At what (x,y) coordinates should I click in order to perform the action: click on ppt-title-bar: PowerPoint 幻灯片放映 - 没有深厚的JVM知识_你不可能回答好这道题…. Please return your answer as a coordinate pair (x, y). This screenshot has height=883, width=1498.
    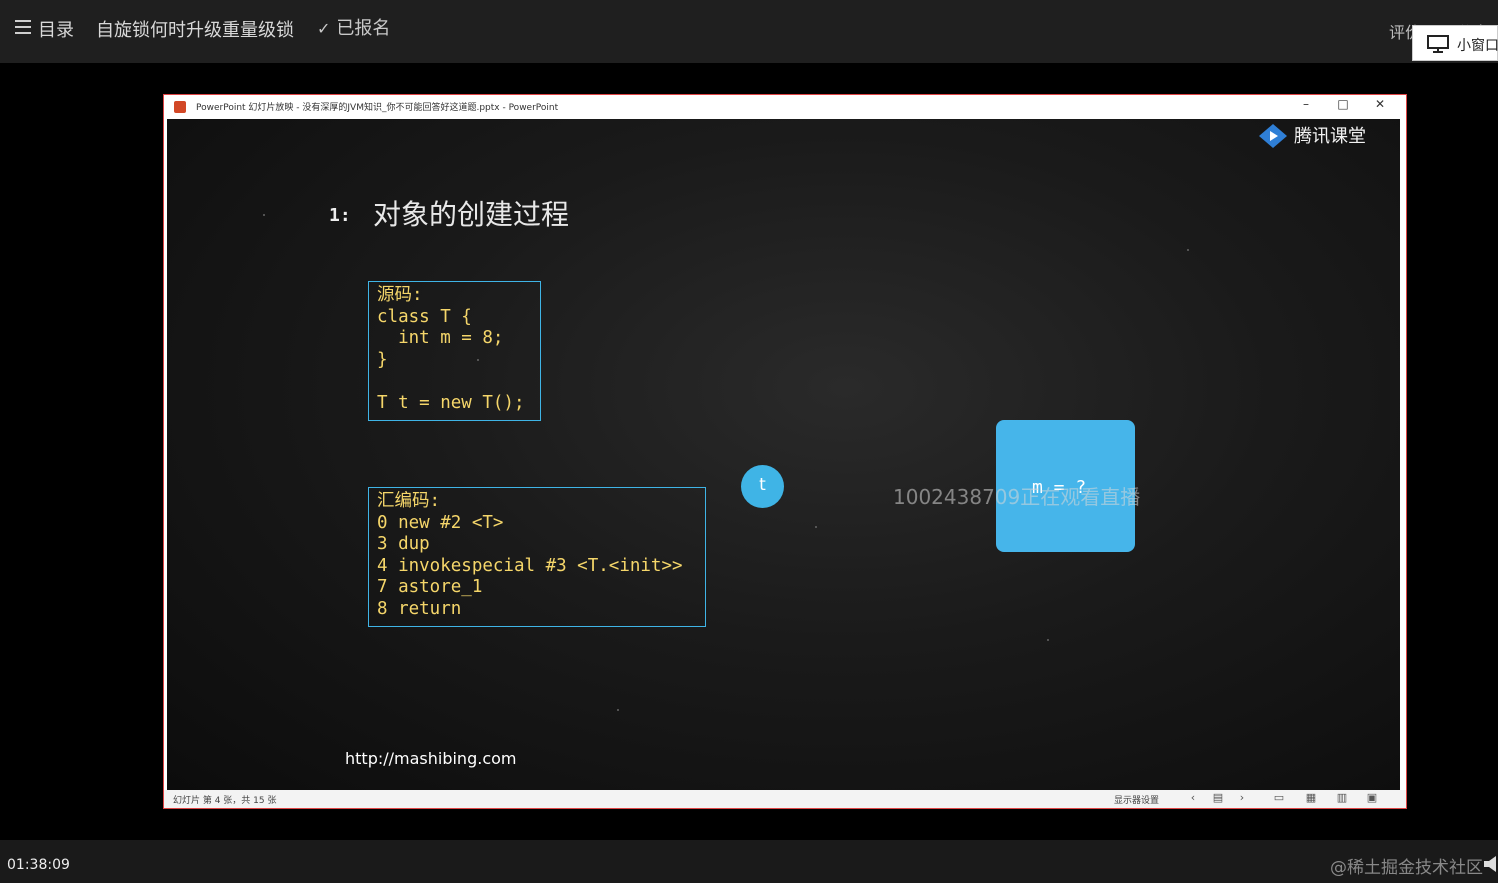
    Looking at the image, I should click on (785, 107).